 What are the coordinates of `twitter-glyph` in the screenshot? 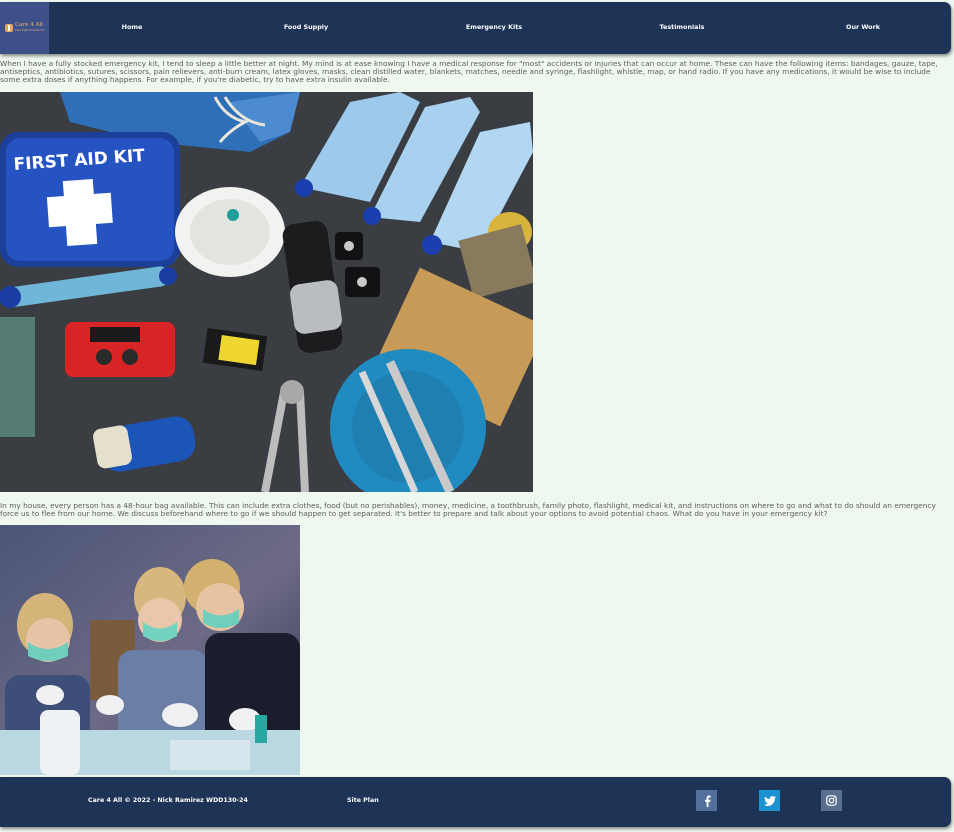 It's located at (769, 800).